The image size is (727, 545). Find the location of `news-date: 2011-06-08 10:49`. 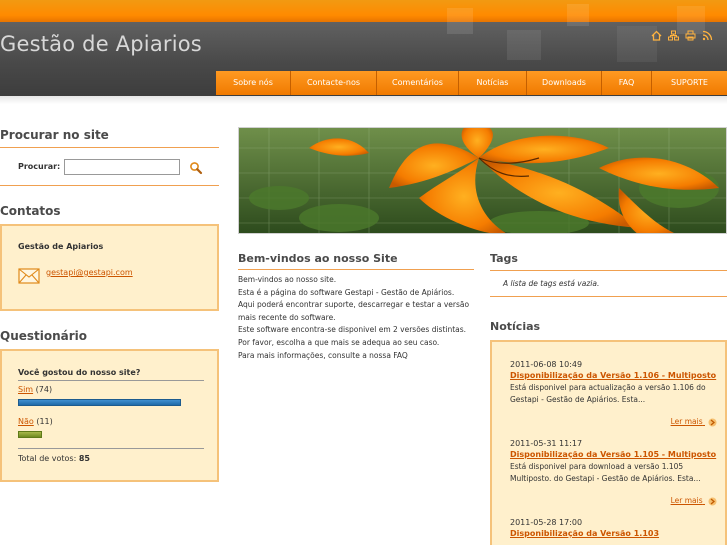

news-date: 2011-06-08 10:49 is located at coordinates (546, 364).